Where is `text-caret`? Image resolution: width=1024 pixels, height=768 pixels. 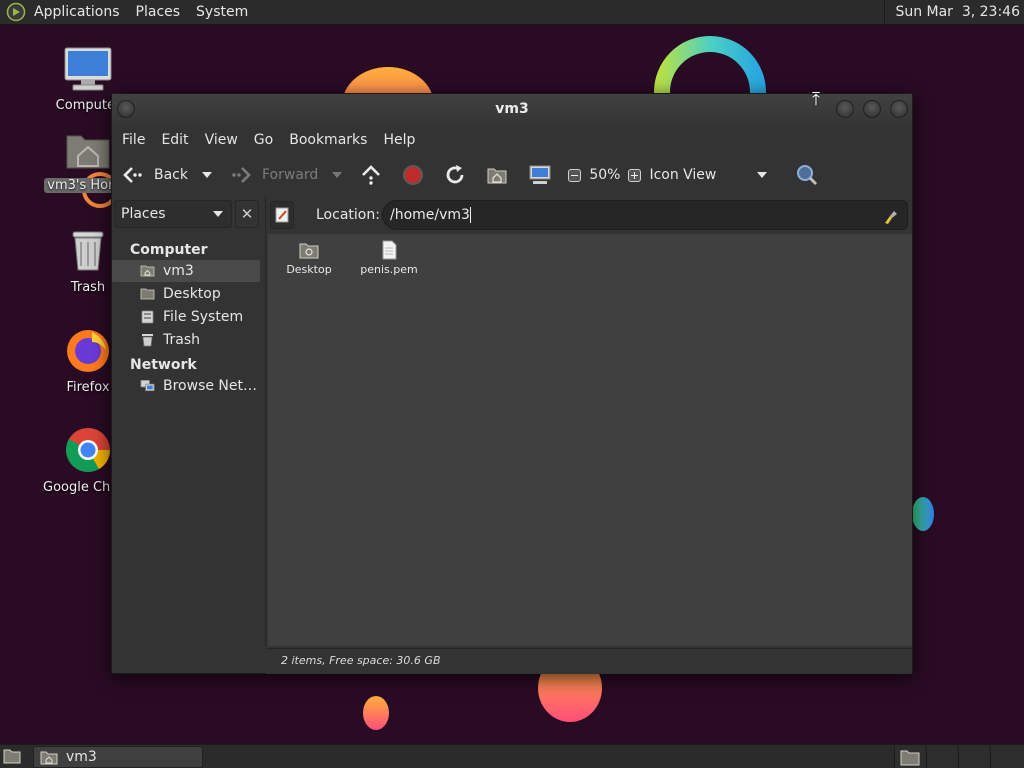 text-caret is located at coordinates (470, 215).